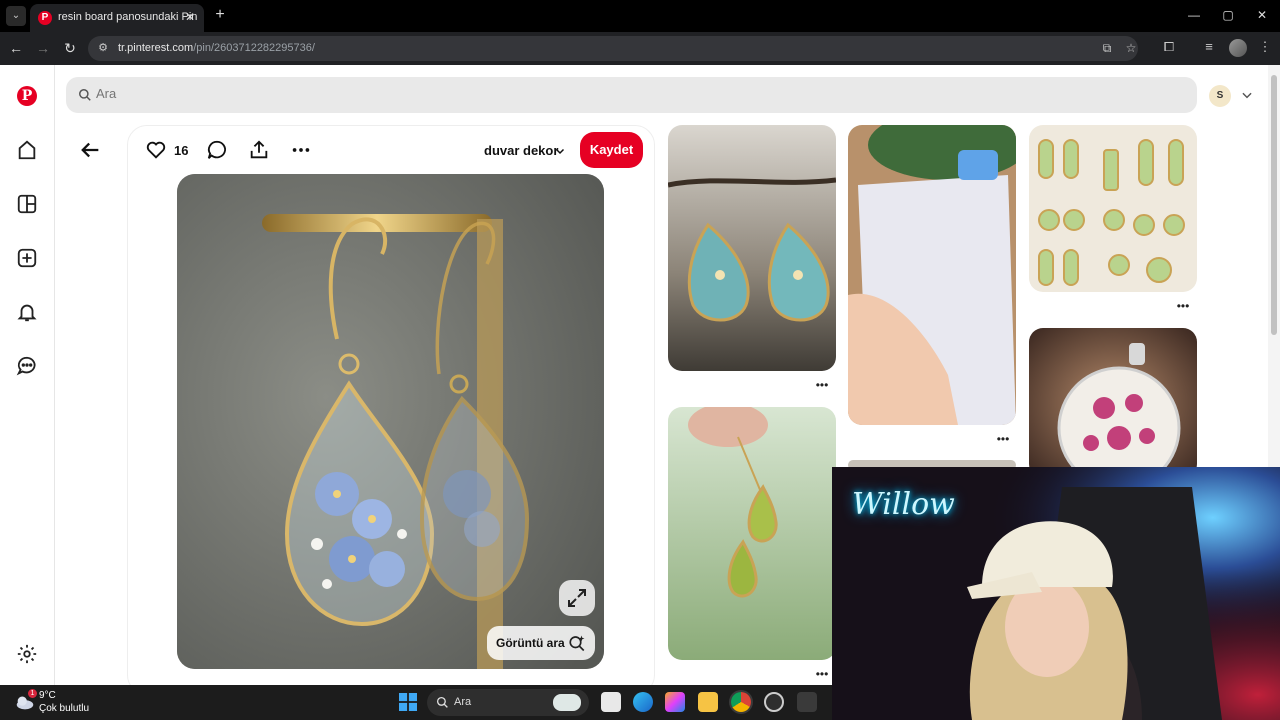  I want to click on explore-icon, so click(27, 204).